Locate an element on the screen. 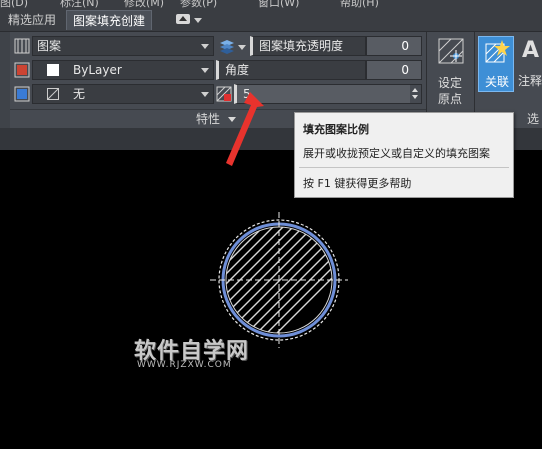  tooltip-description: 展开或收拢预定义或自定义的填充图案 is located at coordinates (396, 153).